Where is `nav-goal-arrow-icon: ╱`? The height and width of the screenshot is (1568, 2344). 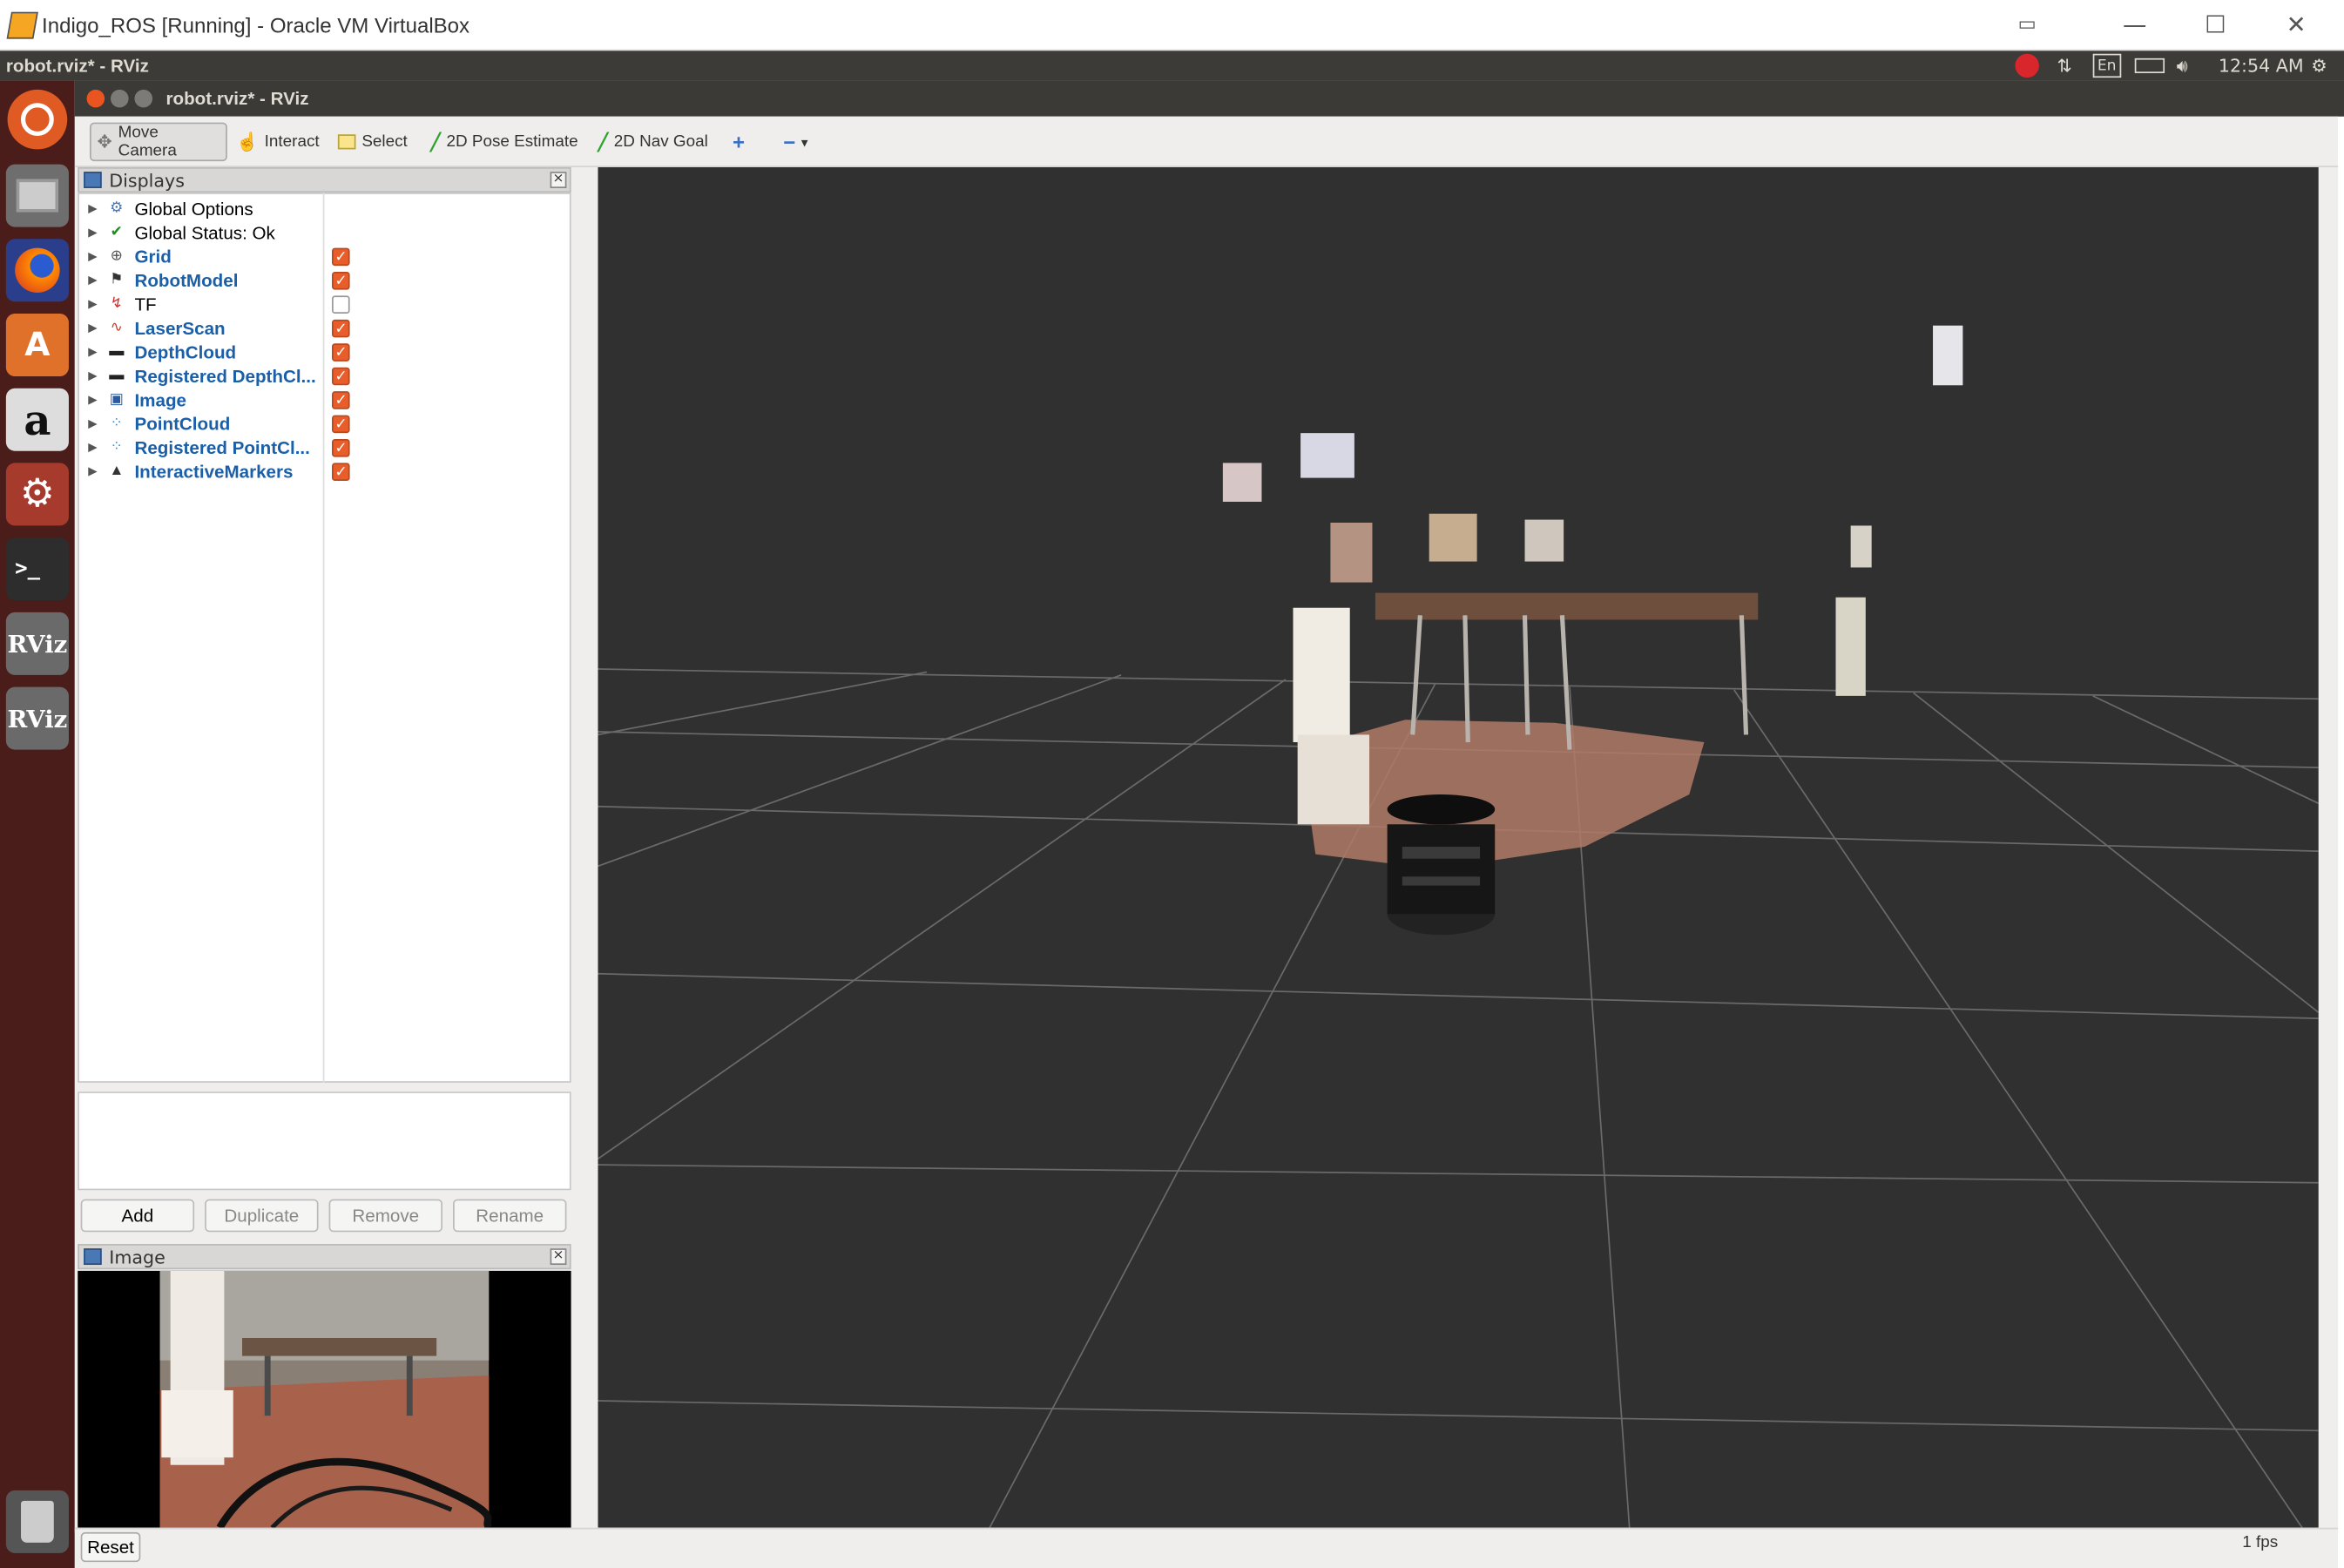 nav-goal-arrow-icon: ╱ is located at coordinates (603, 142).